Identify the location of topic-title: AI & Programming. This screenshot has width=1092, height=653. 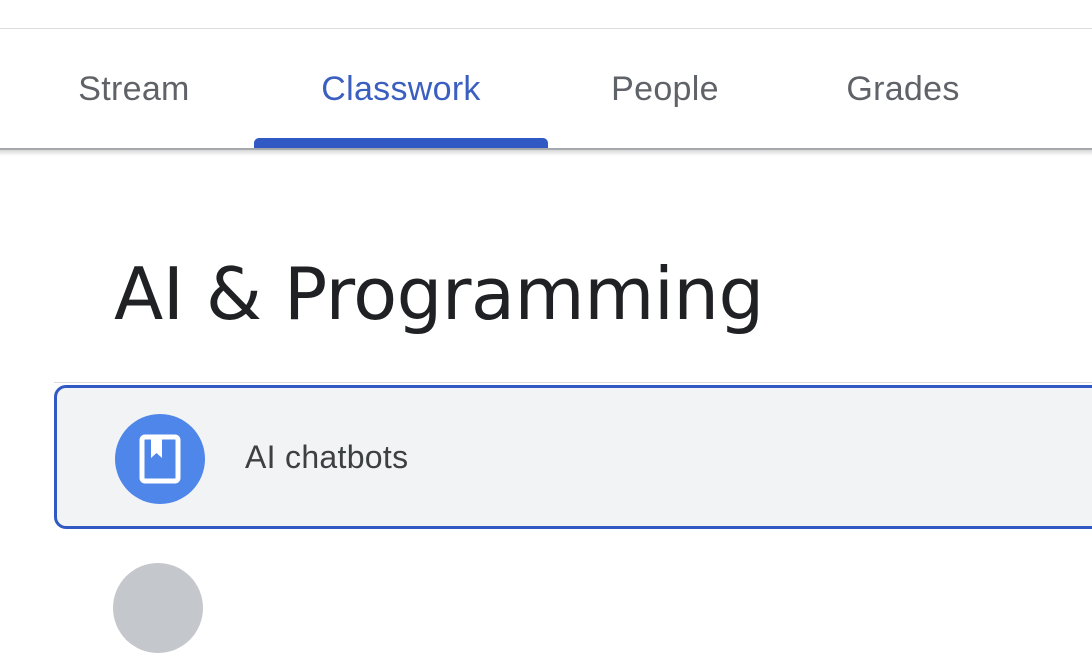
(439, 294).